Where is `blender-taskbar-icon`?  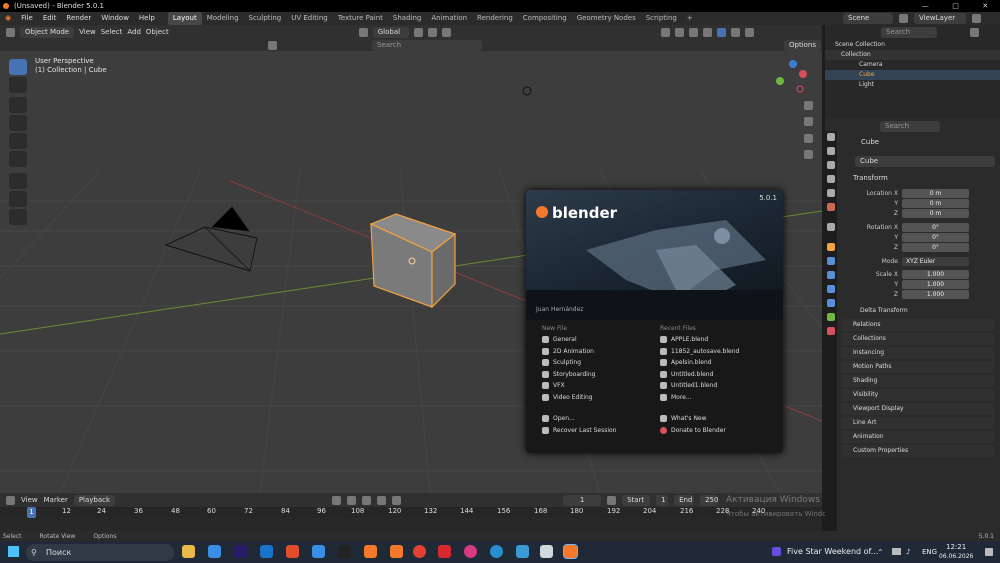 blender-taskbar-icon is located at coordinates (370, 551).